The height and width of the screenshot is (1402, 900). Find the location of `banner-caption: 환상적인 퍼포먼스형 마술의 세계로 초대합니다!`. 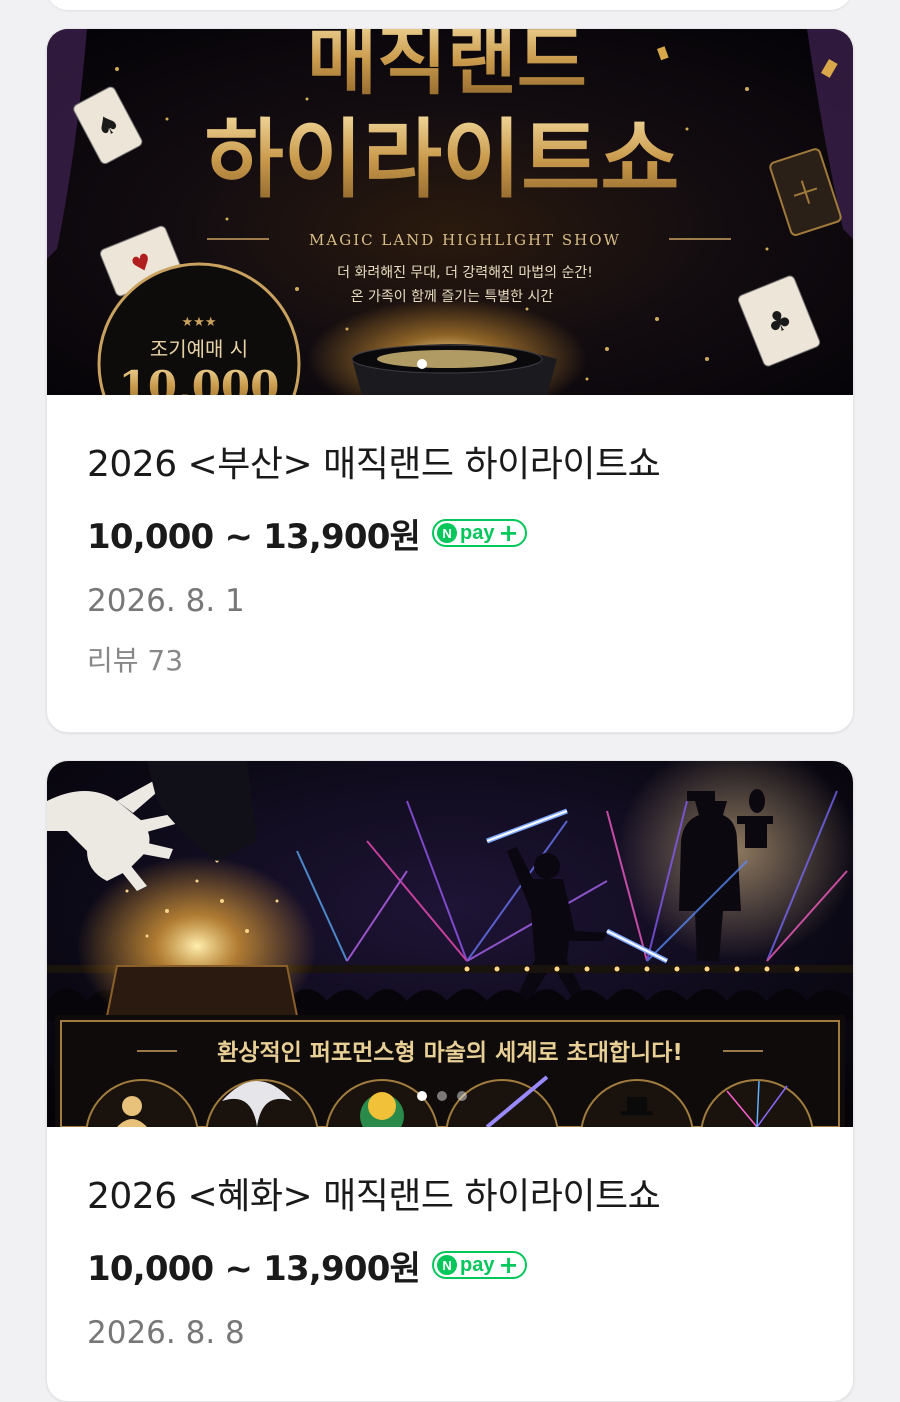

banner-caption: 환상적인 퍼포먼스형 마술의 세계로 초대합니다! is located at coordinates (450, 1053).